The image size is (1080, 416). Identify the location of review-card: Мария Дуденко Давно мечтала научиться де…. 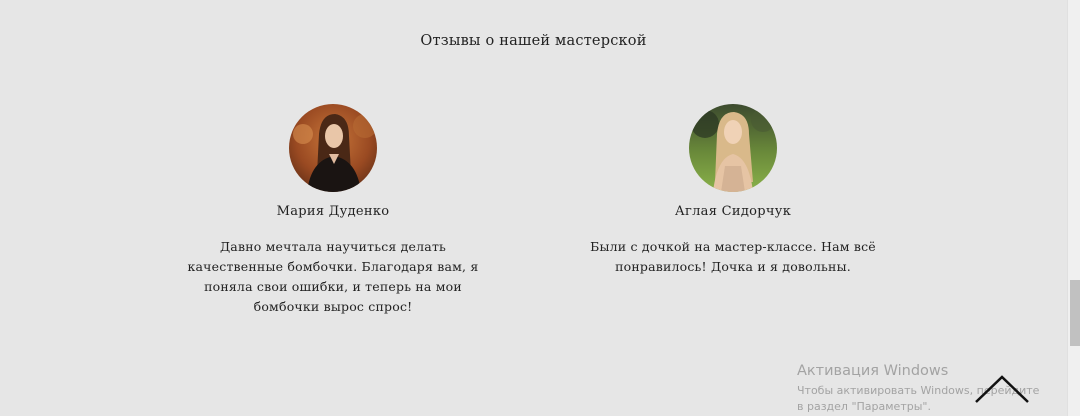
(333, 210).